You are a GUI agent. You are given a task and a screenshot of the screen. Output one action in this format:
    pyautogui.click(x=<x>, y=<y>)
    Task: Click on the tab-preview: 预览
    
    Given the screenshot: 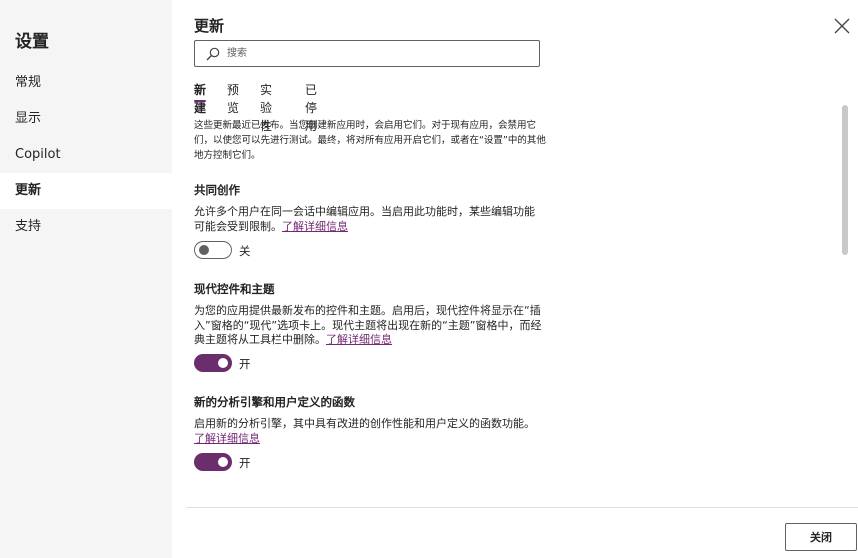 What is the action you would take?
    pyautogui.click(x=233, y=98)
    